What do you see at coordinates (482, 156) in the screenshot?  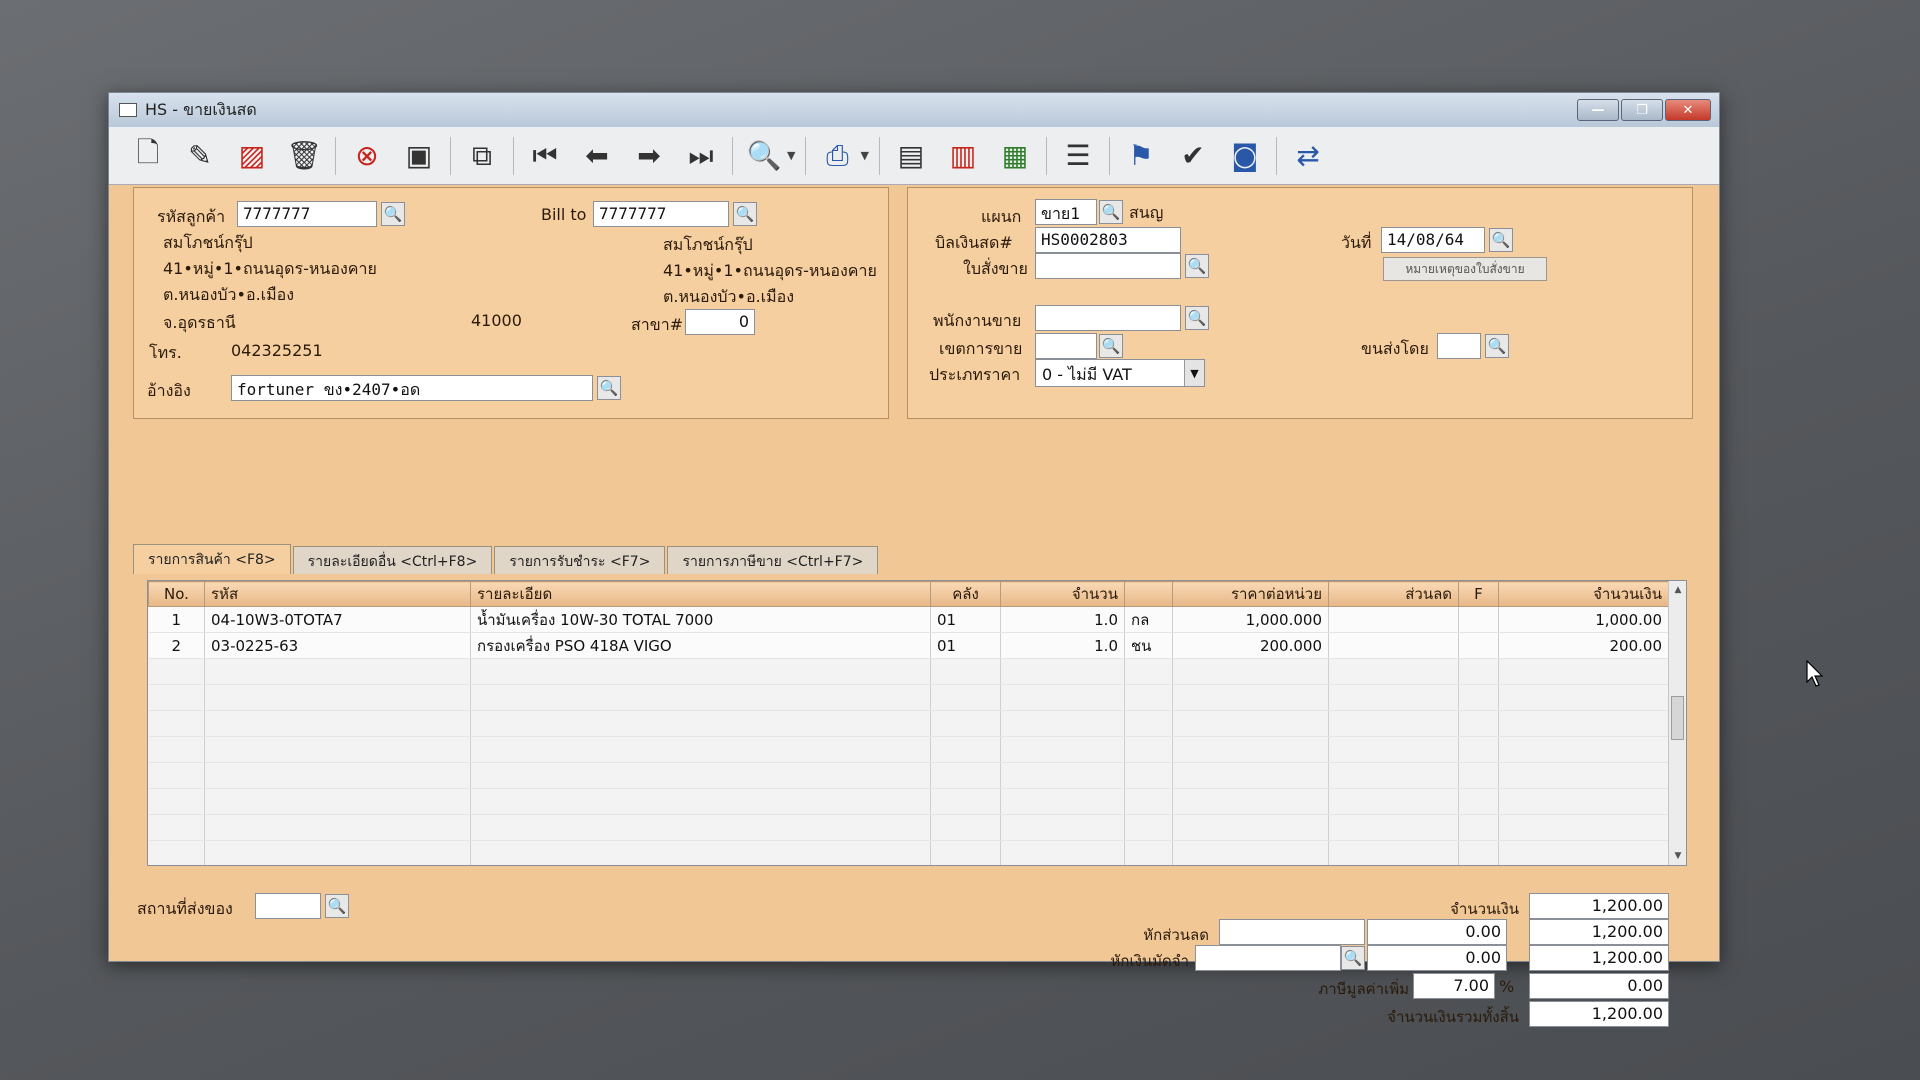 I see `copy-icon: ⧉` at bounding box center [482, 156].